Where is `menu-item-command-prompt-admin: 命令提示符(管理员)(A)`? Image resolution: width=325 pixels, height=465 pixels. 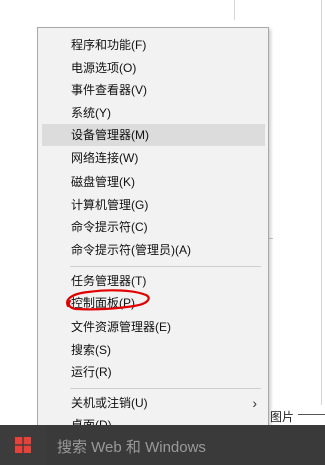 menu-item-command-prompt-admin: 命令提示符(管理员)(A) is located at coordinates (153, 250).